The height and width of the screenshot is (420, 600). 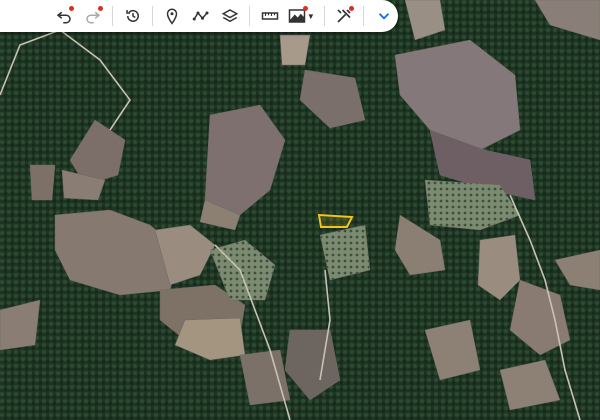 I want to click on redo-button, so click(x=92, y=16).